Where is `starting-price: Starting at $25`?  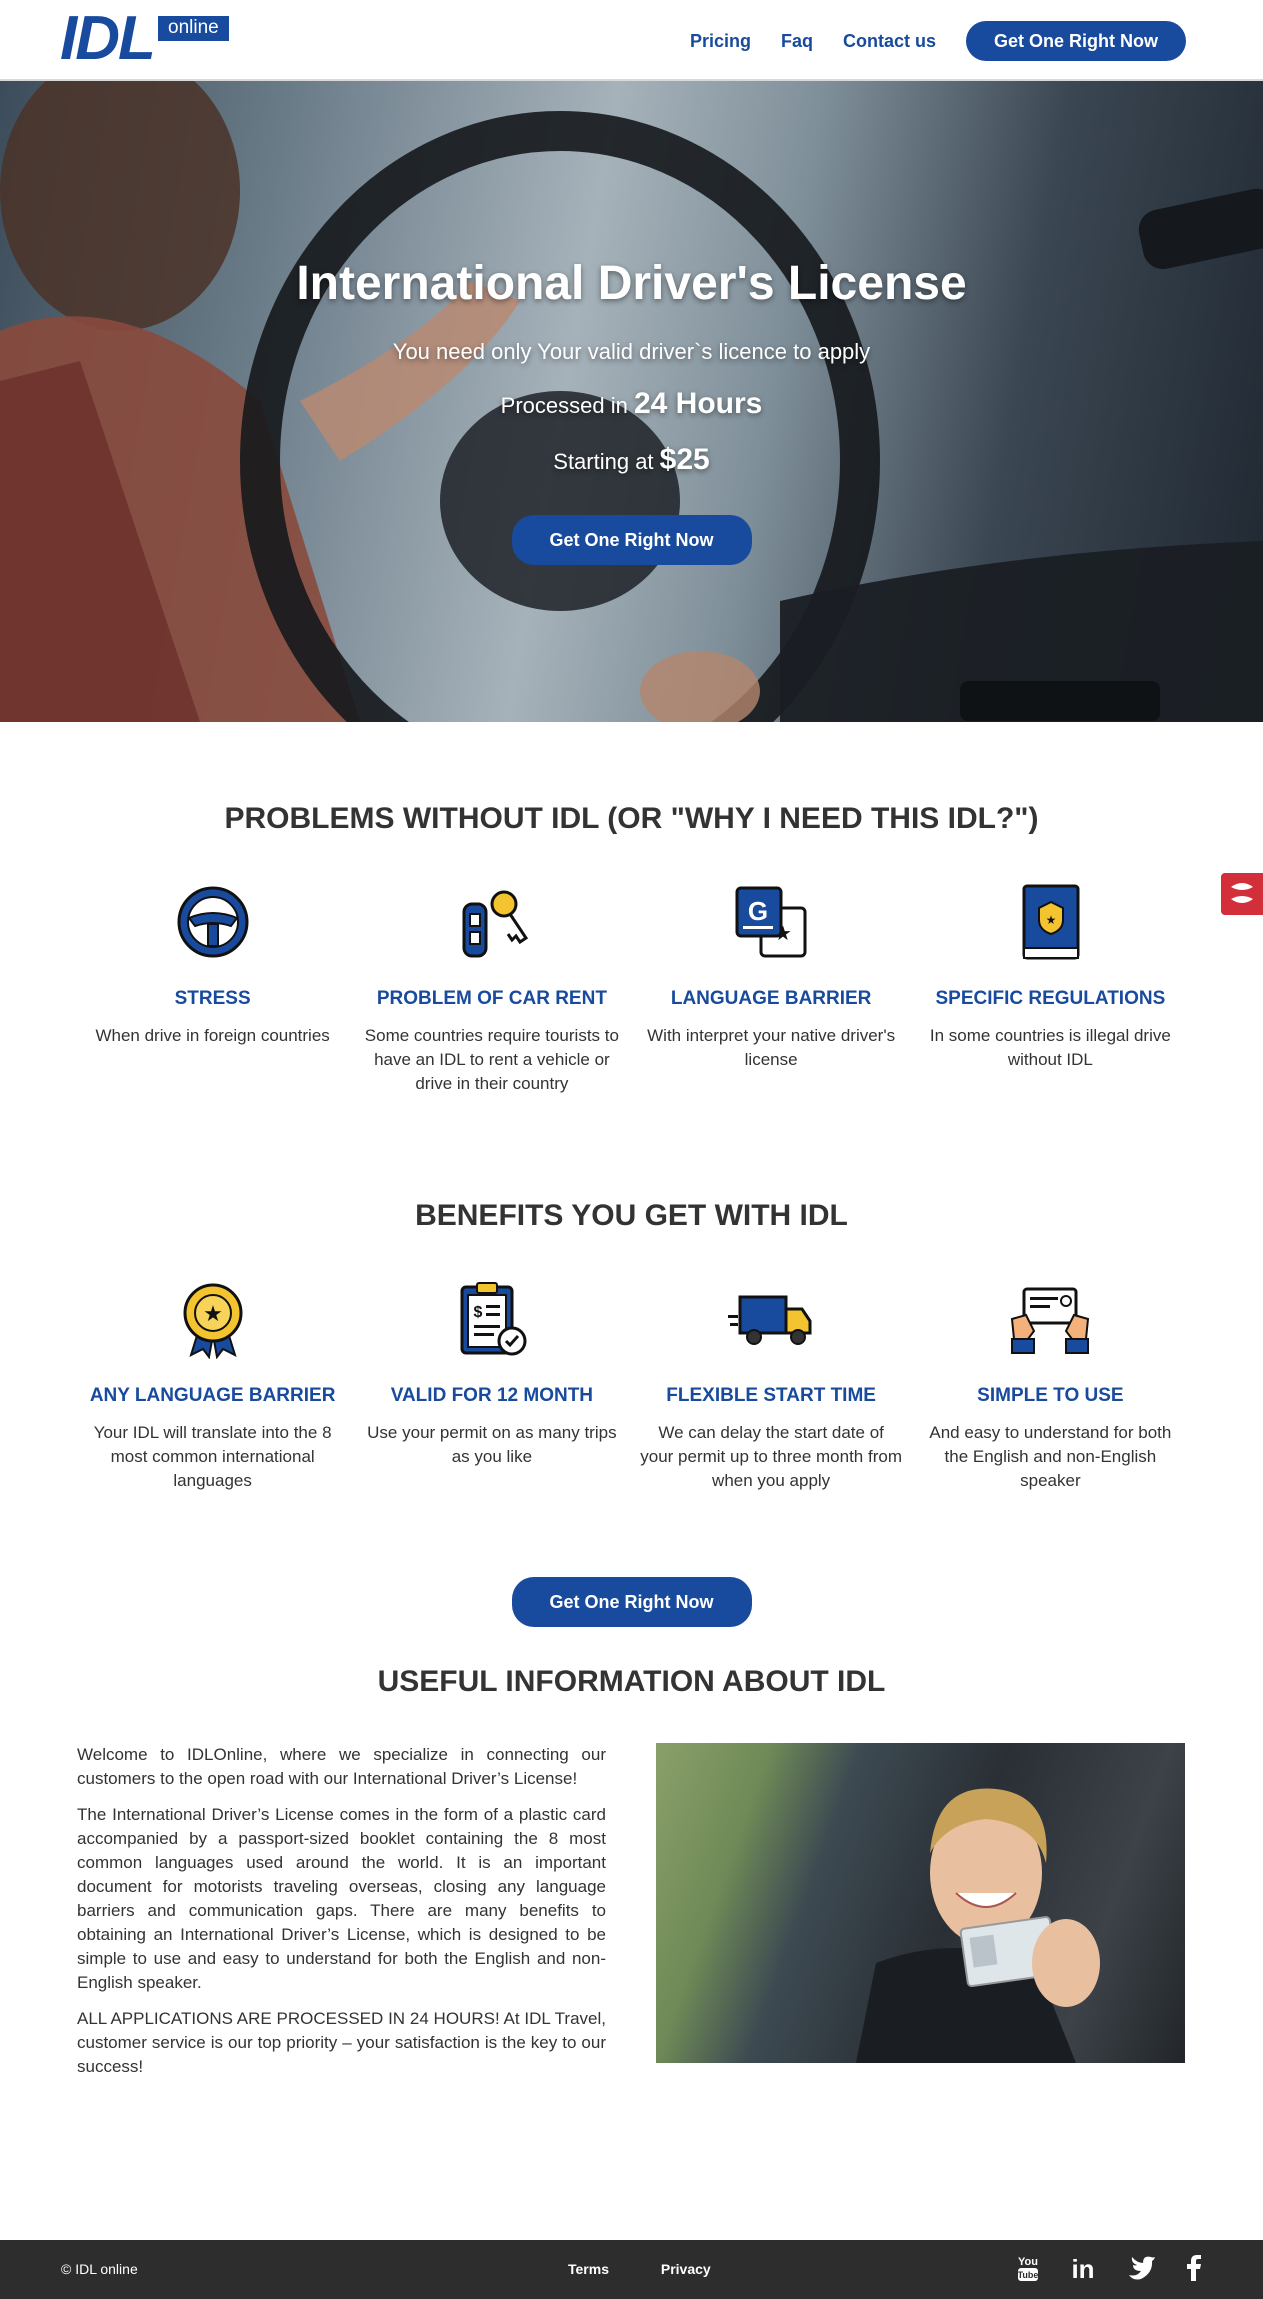
starting-price: Starting at $25 is located at coordinates (631, 460).